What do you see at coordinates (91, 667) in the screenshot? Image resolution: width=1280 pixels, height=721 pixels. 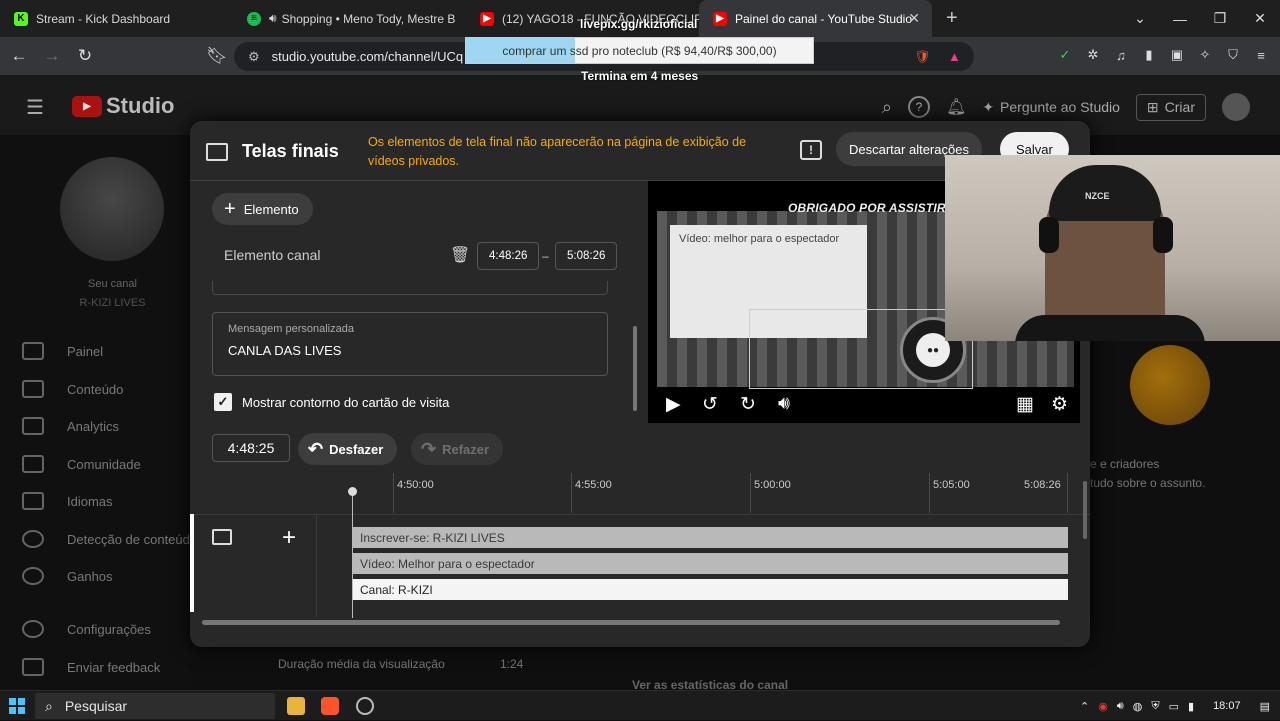 I see `sidebar-item-feedback: Enviar feedback` at bounding box center [91, 667].